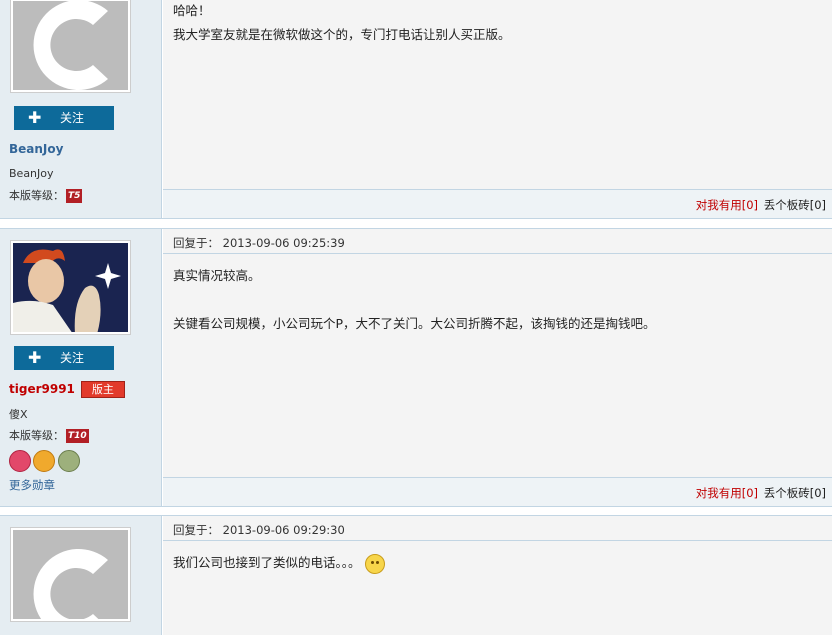 This screenshot has height=635, width=832. What do you see at coordinates (69, 461) in the screenshot?
I see `green-medal-icon` at bounding box center [69, 461].